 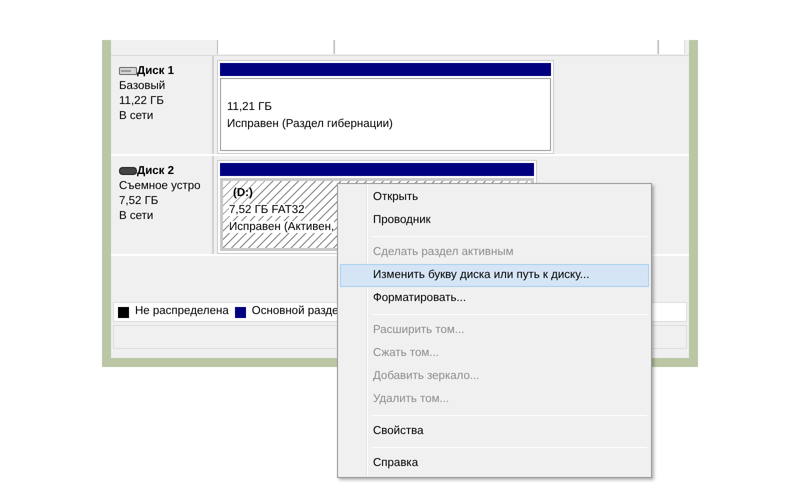 I want to click on disk-info-text: 7,52 ГБ, so click(x=139, y=201).